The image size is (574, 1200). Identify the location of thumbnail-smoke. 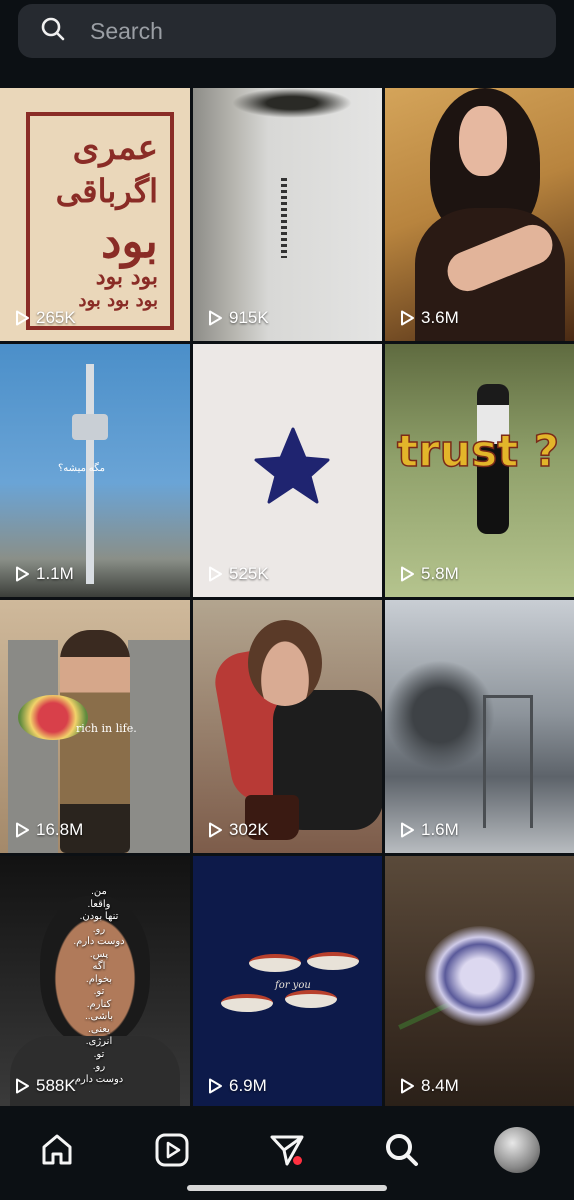
(440, 715).